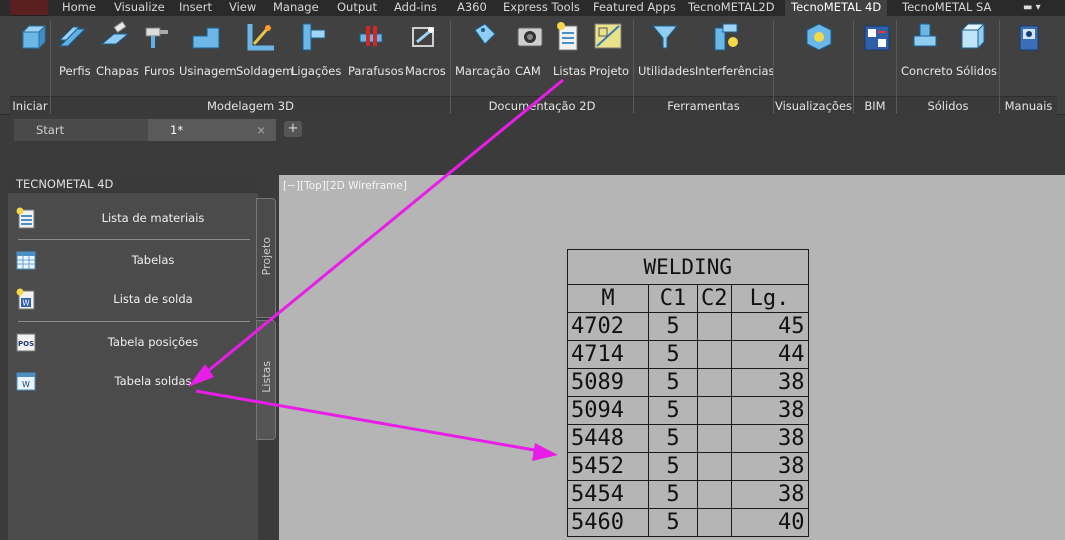  What do you see at coordinates (128, 260) in the screenshot?
I see `palette-item-tabelas: Tabelas` at bounding box center [128, 260].